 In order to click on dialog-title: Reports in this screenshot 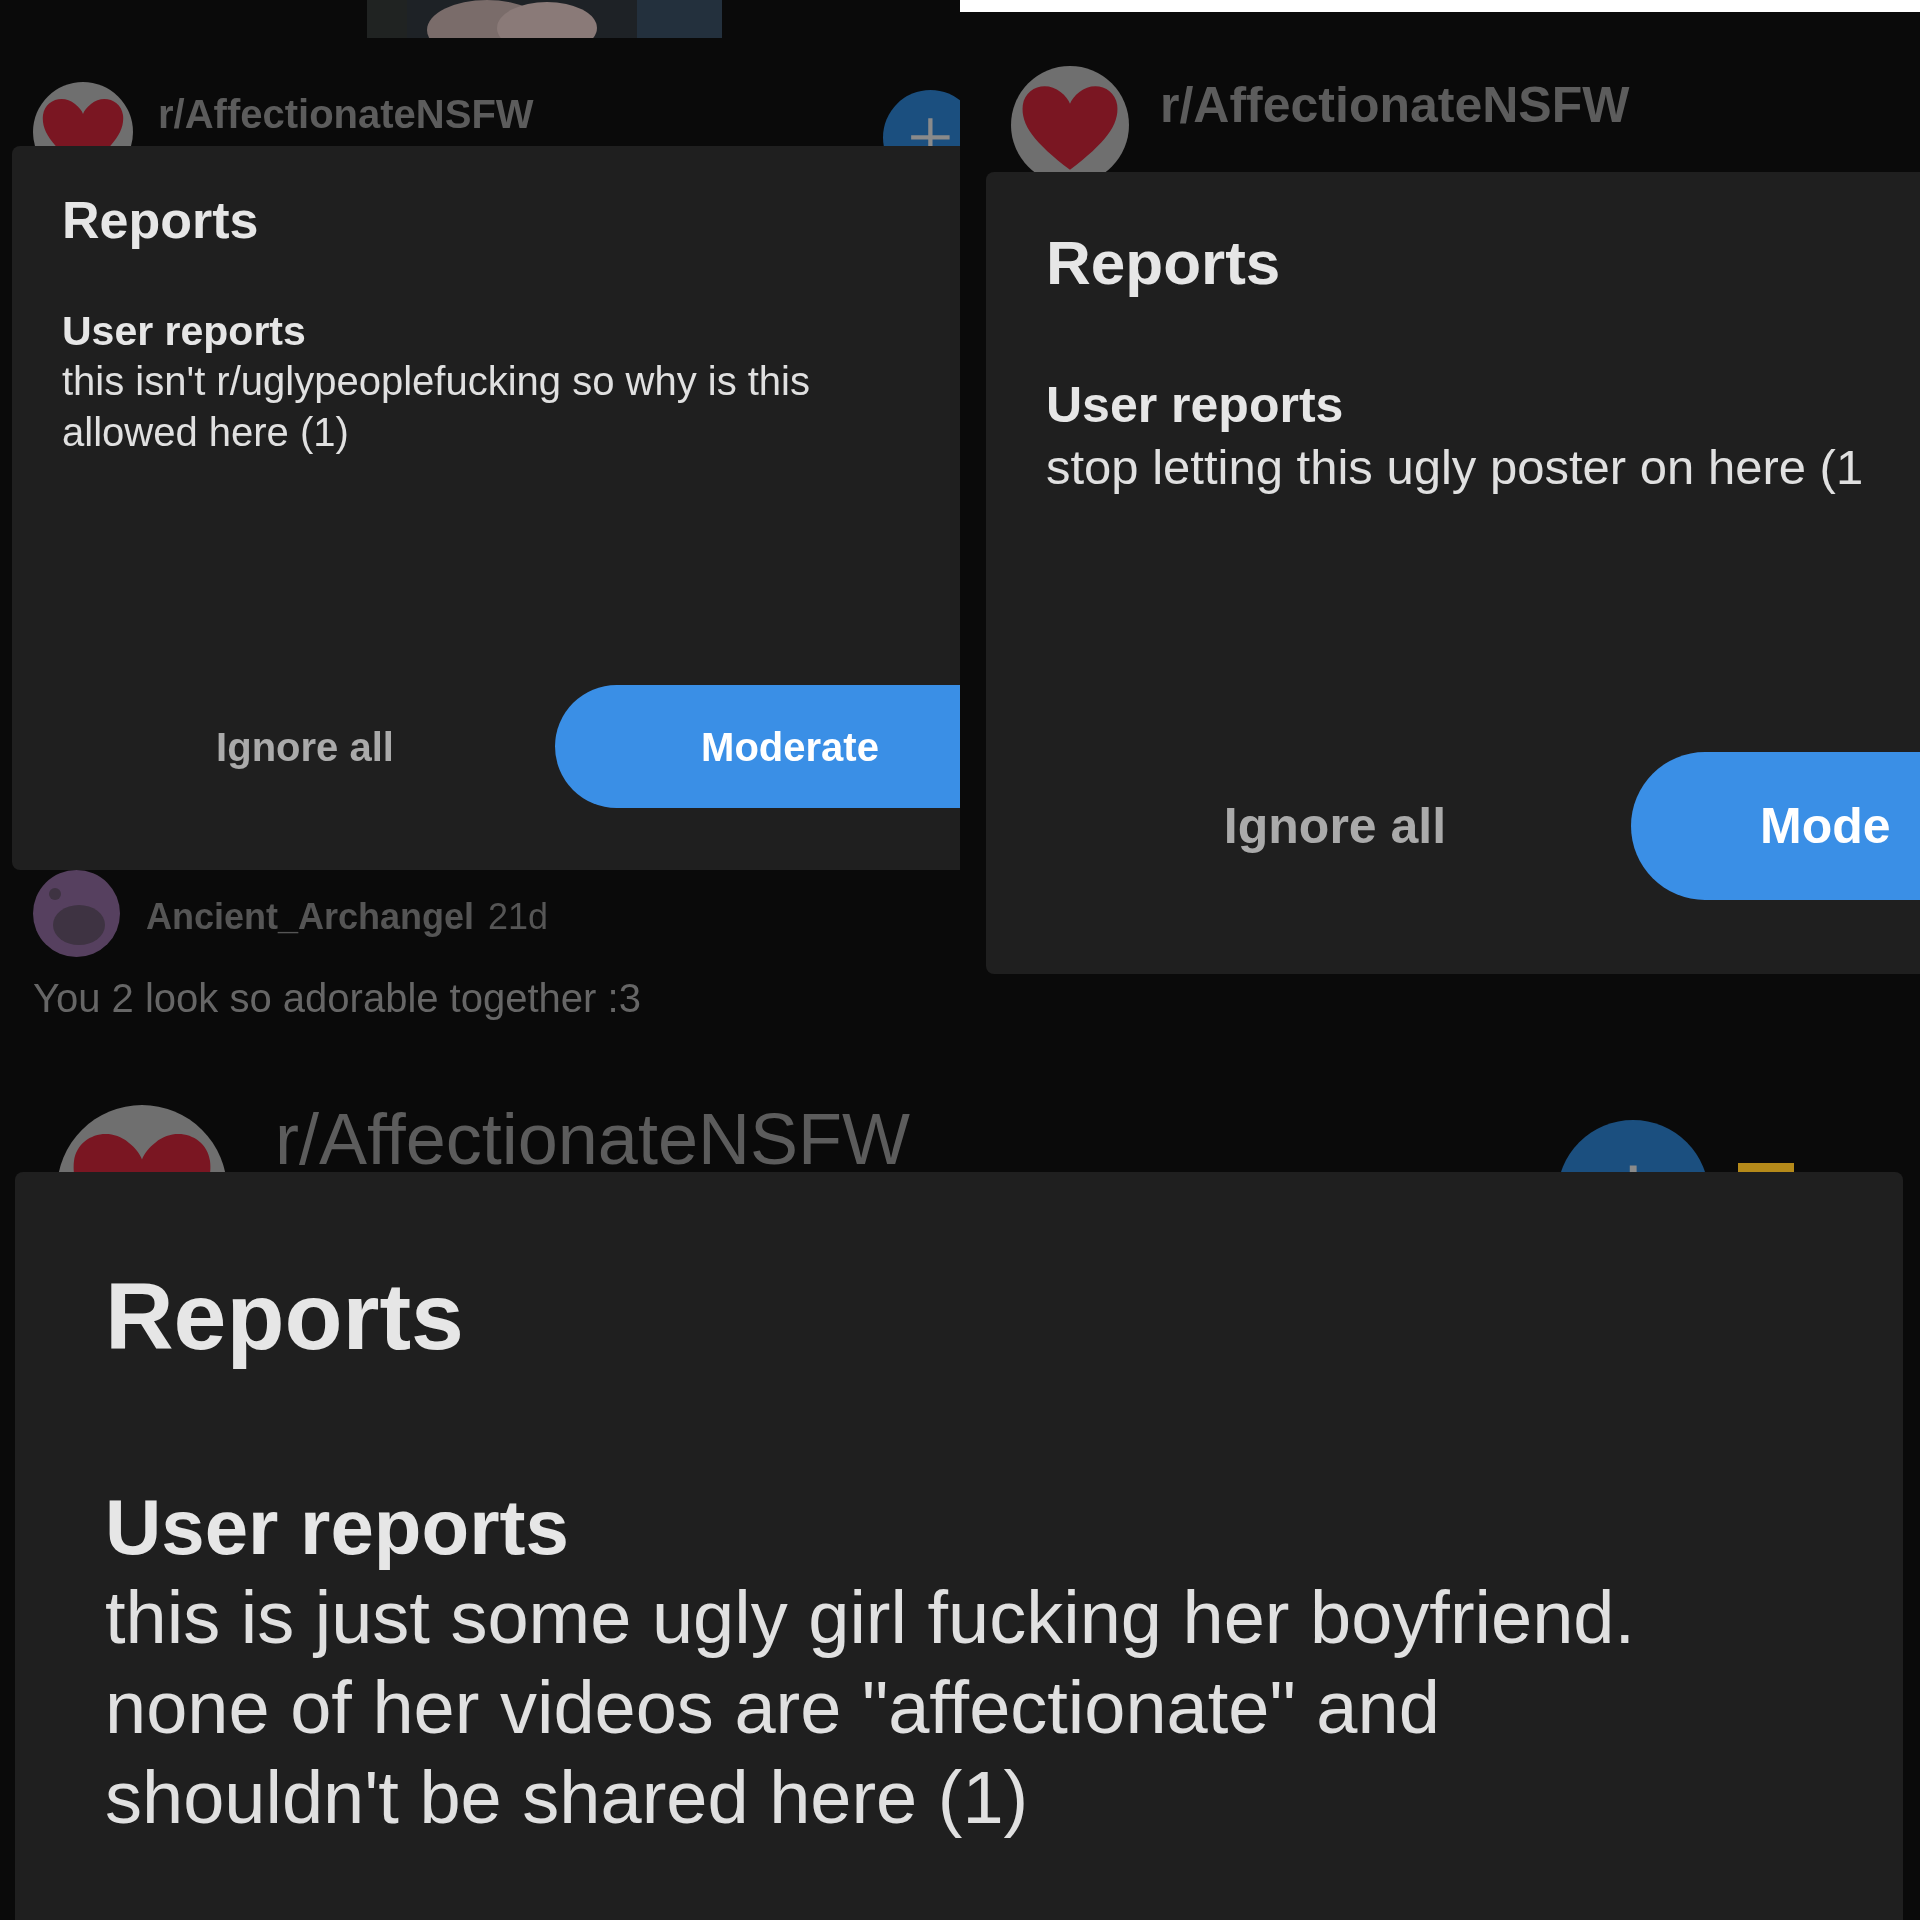, I will do `click(285, 1316)`.